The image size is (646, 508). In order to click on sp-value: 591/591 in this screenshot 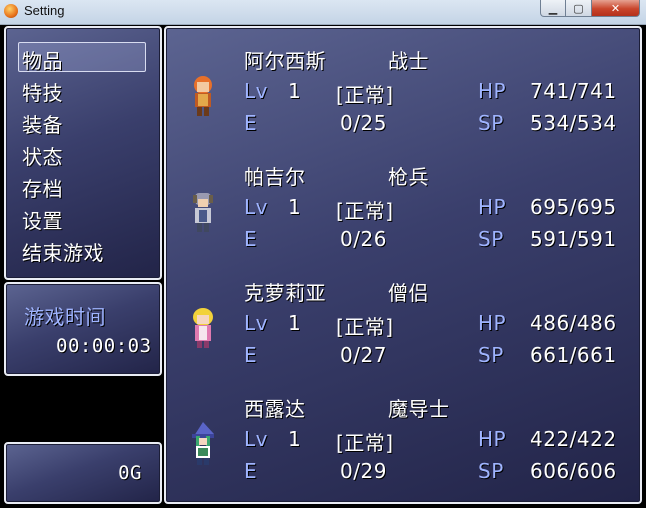, I will do `click(573, 239)`.